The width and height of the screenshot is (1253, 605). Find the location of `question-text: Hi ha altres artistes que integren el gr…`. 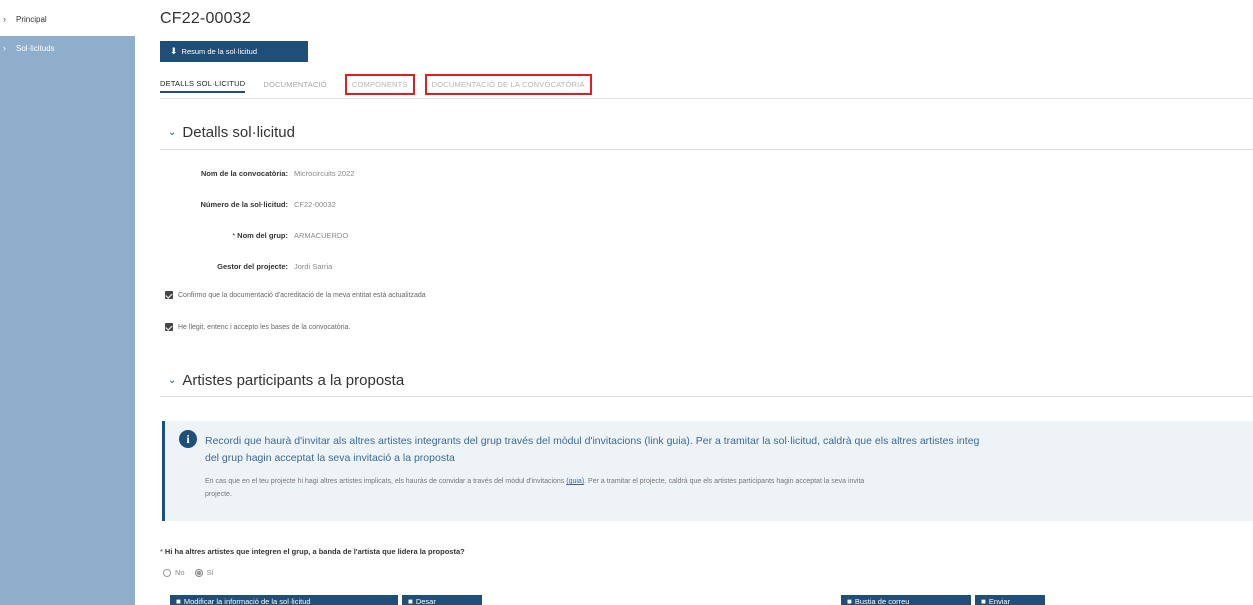

question-text: Hi ha altres artistes que integren el gr… is located at coordinates (314, 551).